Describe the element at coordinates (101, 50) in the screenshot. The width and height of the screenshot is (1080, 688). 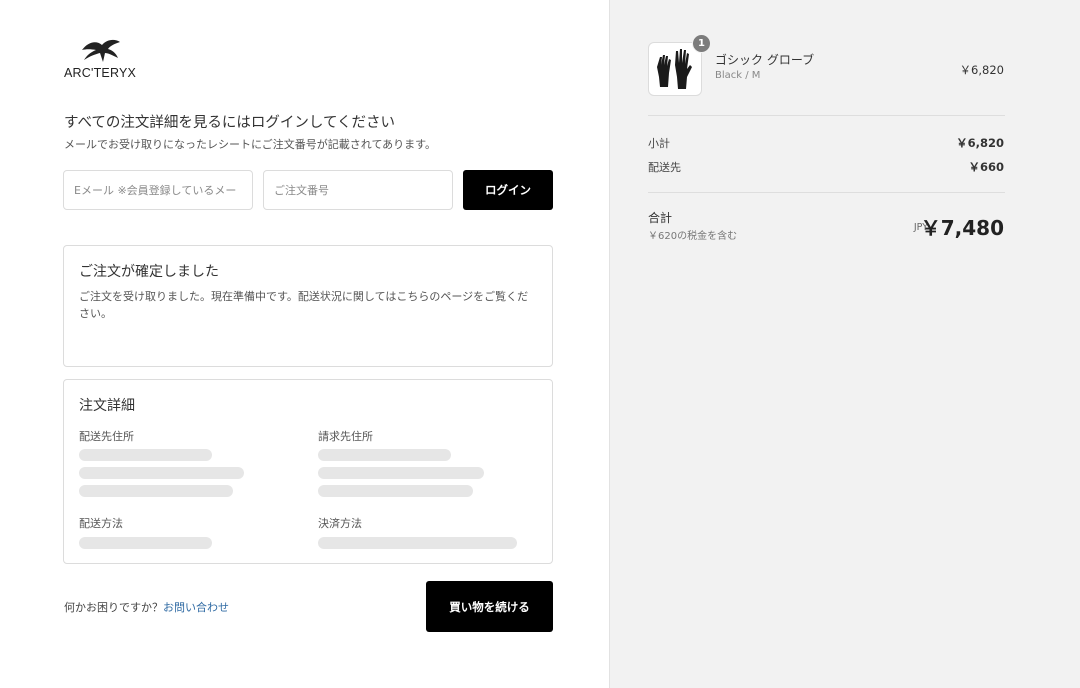
I see `archaeopteryx-icon` at that location.